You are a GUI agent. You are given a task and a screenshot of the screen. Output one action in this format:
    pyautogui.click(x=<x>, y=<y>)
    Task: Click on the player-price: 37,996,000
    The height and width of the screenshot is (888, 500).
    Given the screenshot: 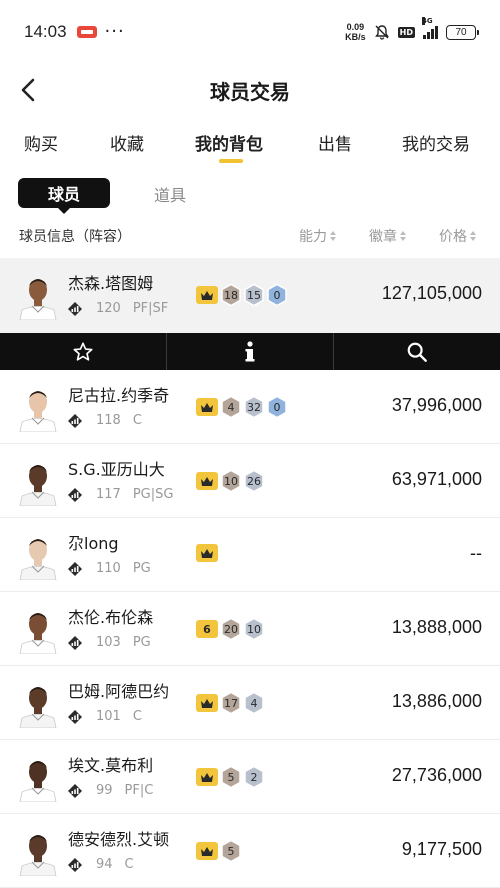 What is the action you would take?
    pyautogui.click(x=436, y=405)
    